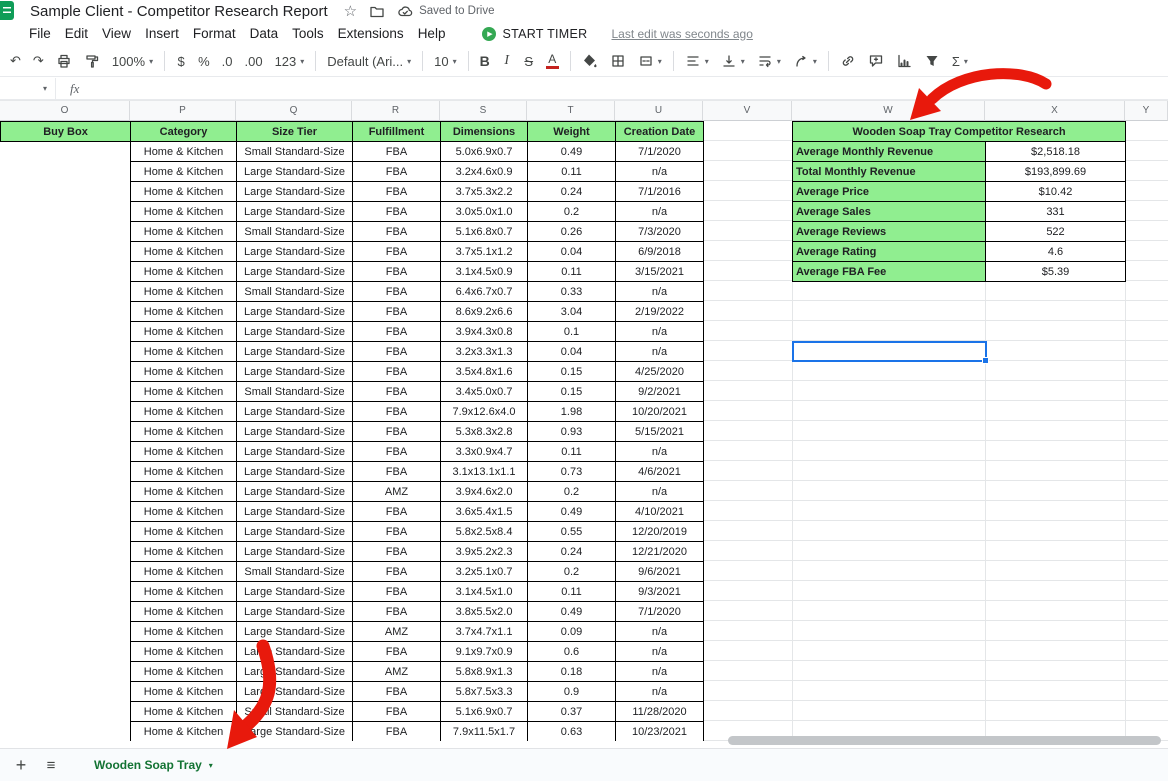 The width and height of the screenshot is (1168, 781). I want to click on column-header-Q: Q, so click(294, 111).